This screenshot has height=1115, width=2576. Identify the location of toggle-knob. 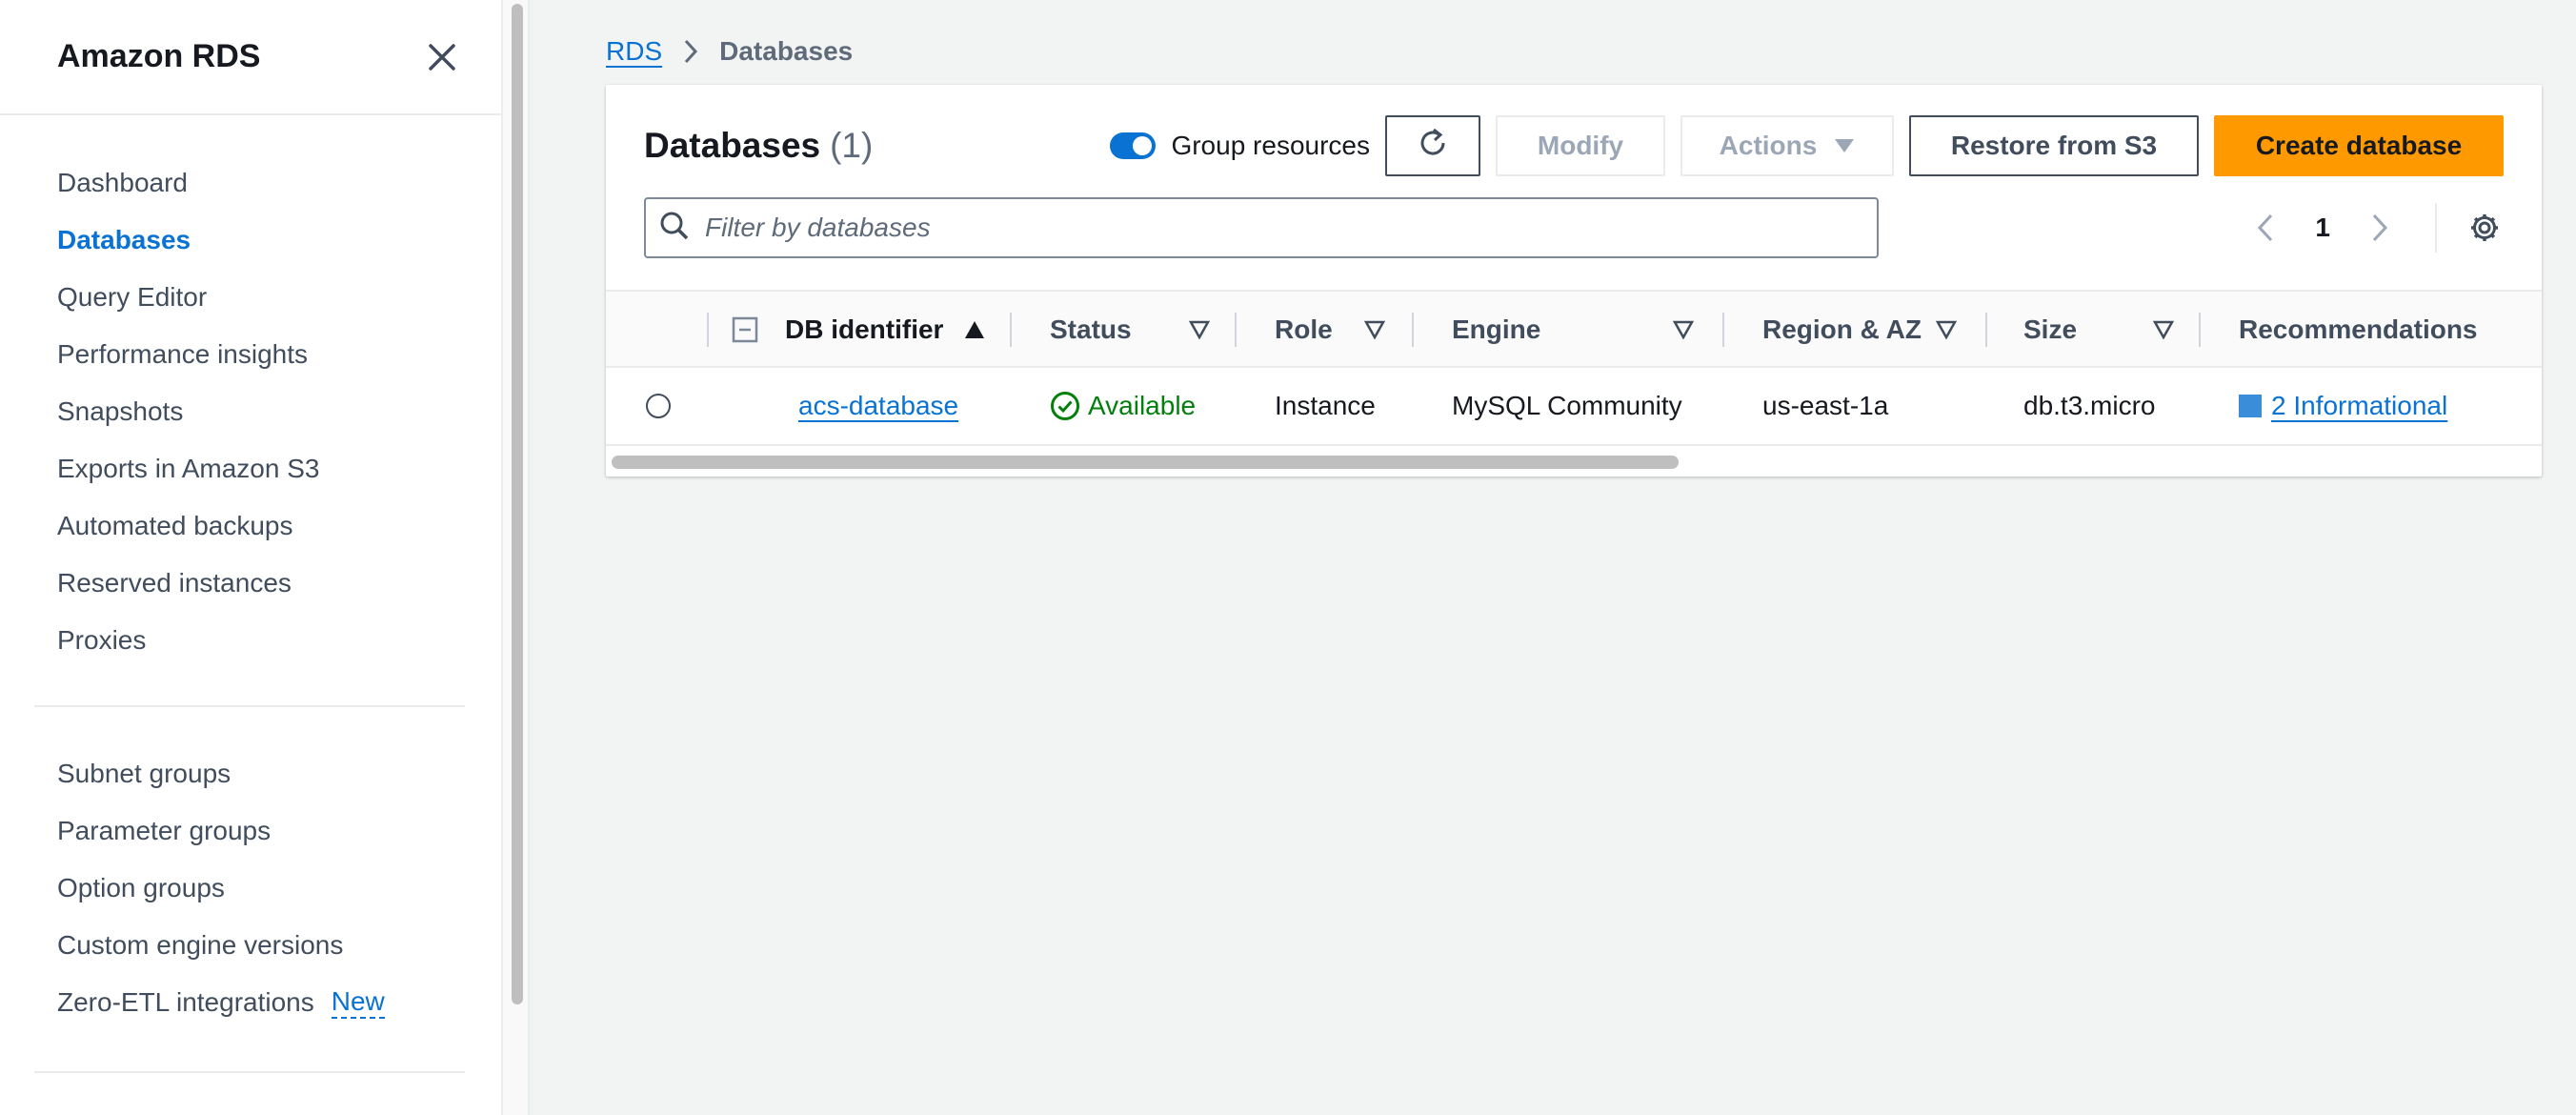
(1143, 145).